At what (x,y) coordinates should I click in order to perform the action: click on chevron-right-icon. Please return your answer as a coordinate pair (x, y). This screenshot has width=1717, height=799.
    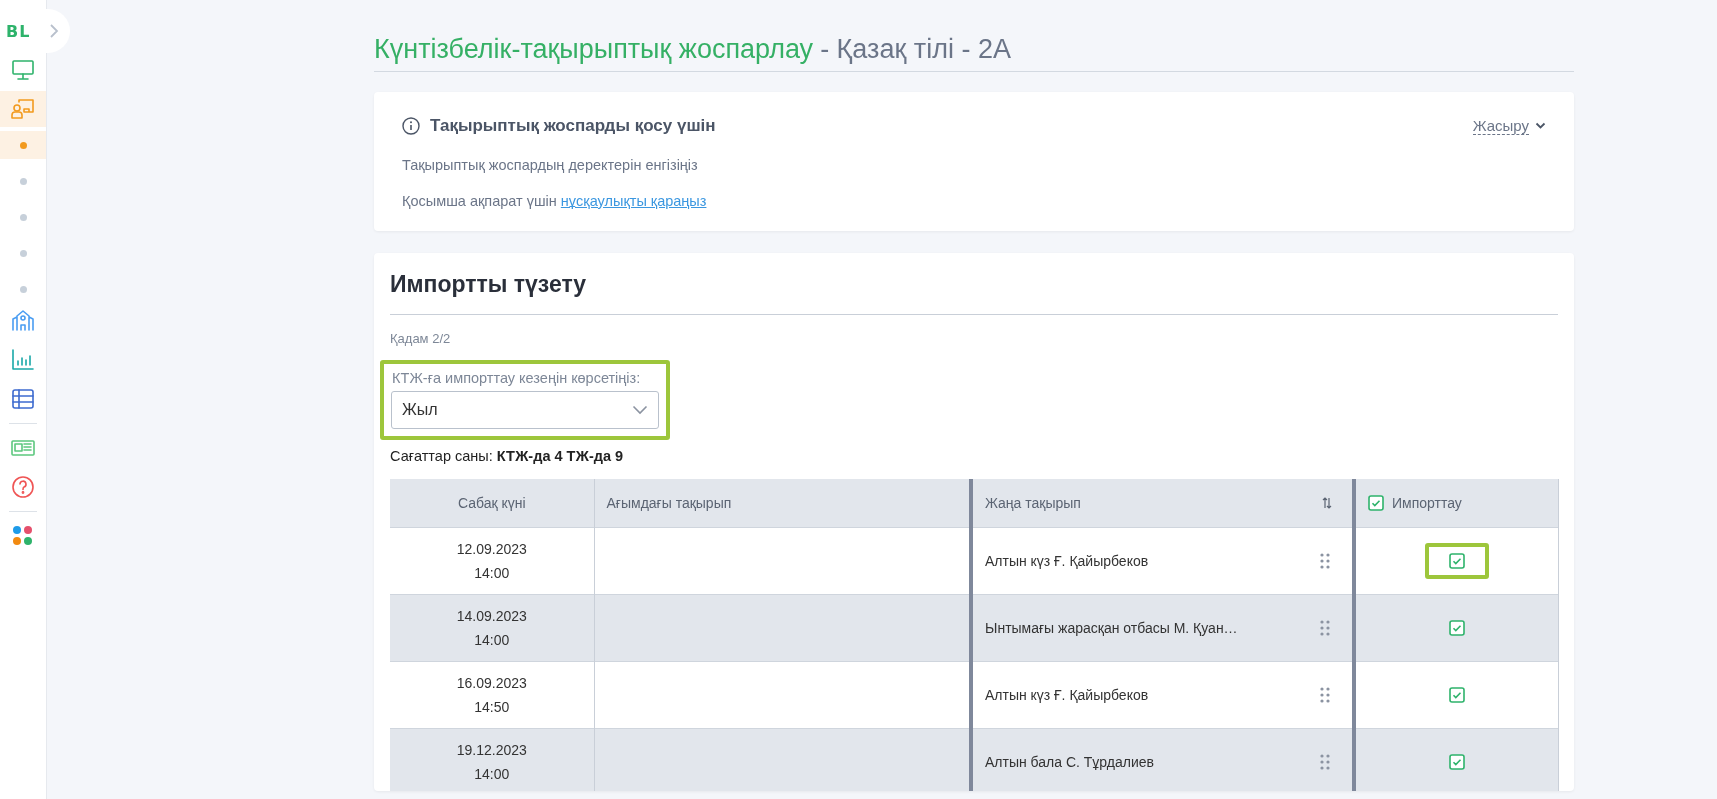
    Looking at the image, I should click on (54, 31).